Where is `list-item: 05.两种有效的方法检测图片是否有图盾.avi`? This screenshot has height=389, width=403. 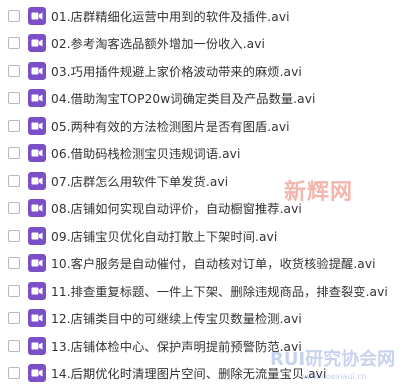
list-item: 05.两种有效的方法检测图片是否有图盾.avi is located at coordinates (201, 126).